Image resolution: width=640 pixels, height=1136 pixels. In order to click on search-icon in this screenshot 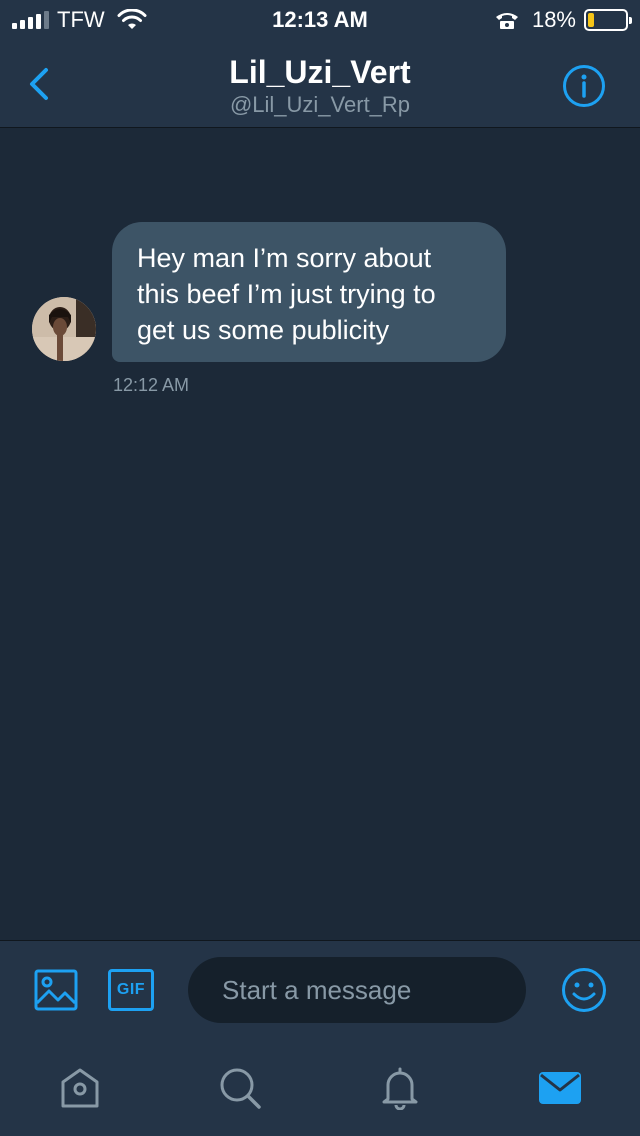, I will do `click(240, 1088)`.